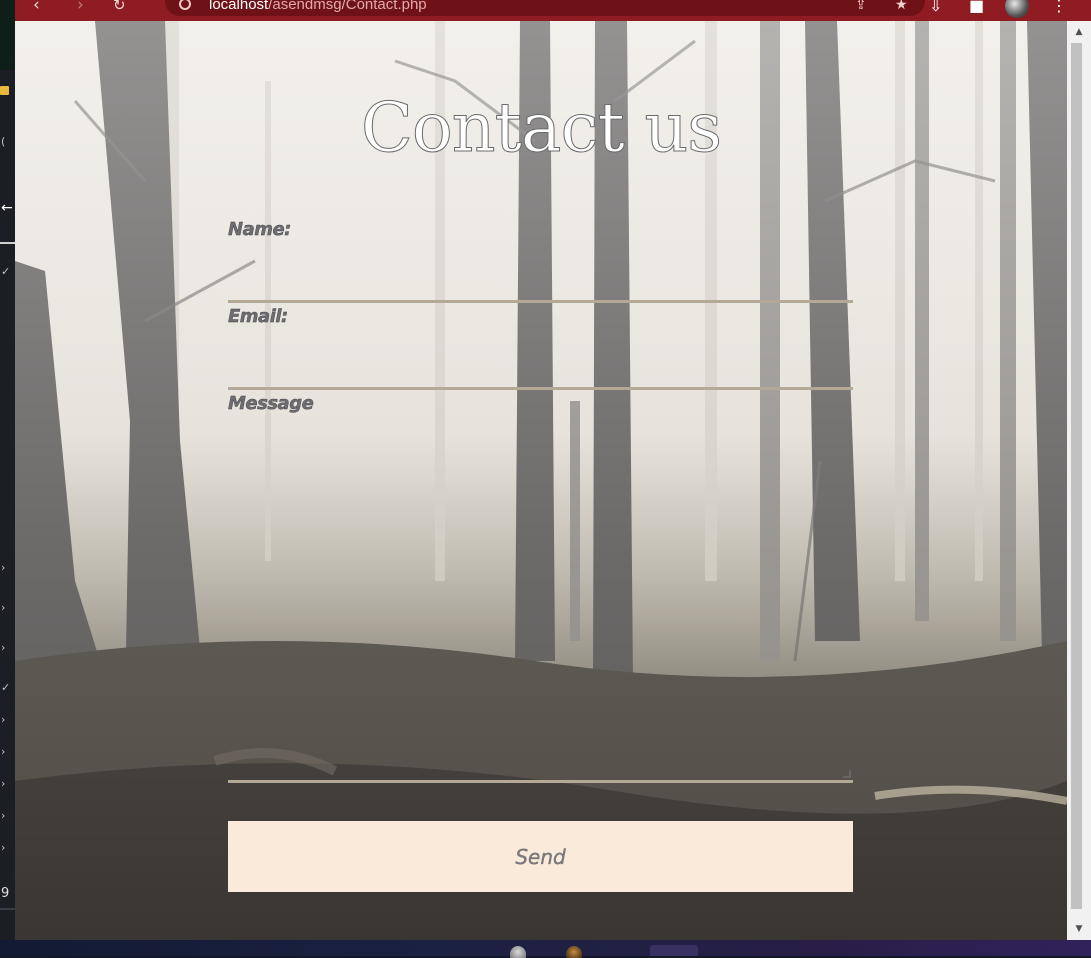 The image size is (1091, 958). What do you see at coordinates (4, 90) in the screenshot?
I see `folder-icon` at bounding box center [4, 90].